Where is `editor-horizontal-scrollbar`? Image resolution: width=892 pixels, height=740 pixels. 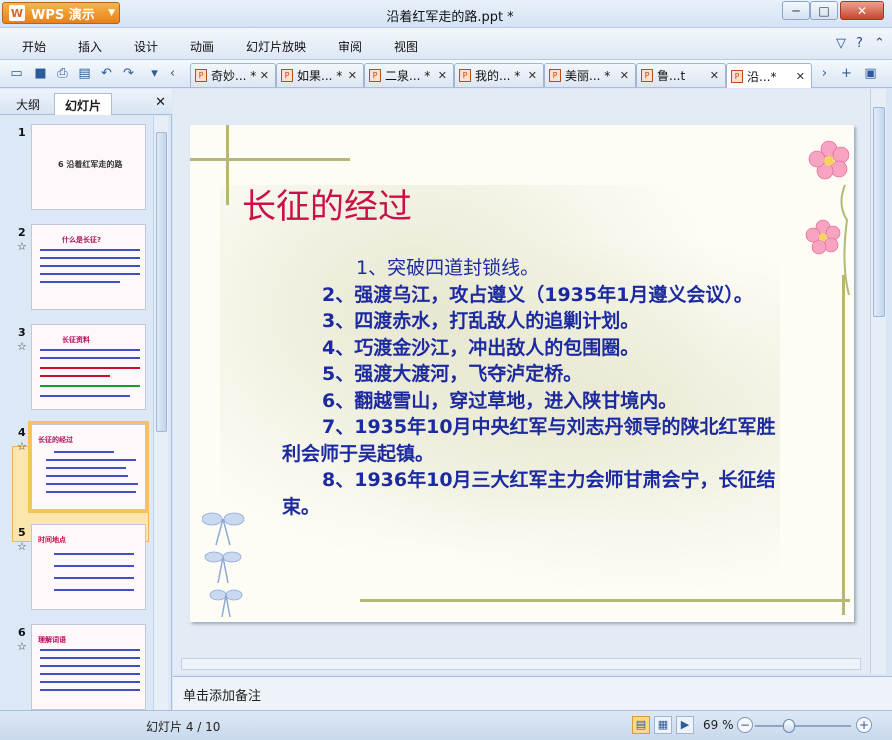 editor-horizontal-scrollbar is located at coordinates (521, 664).